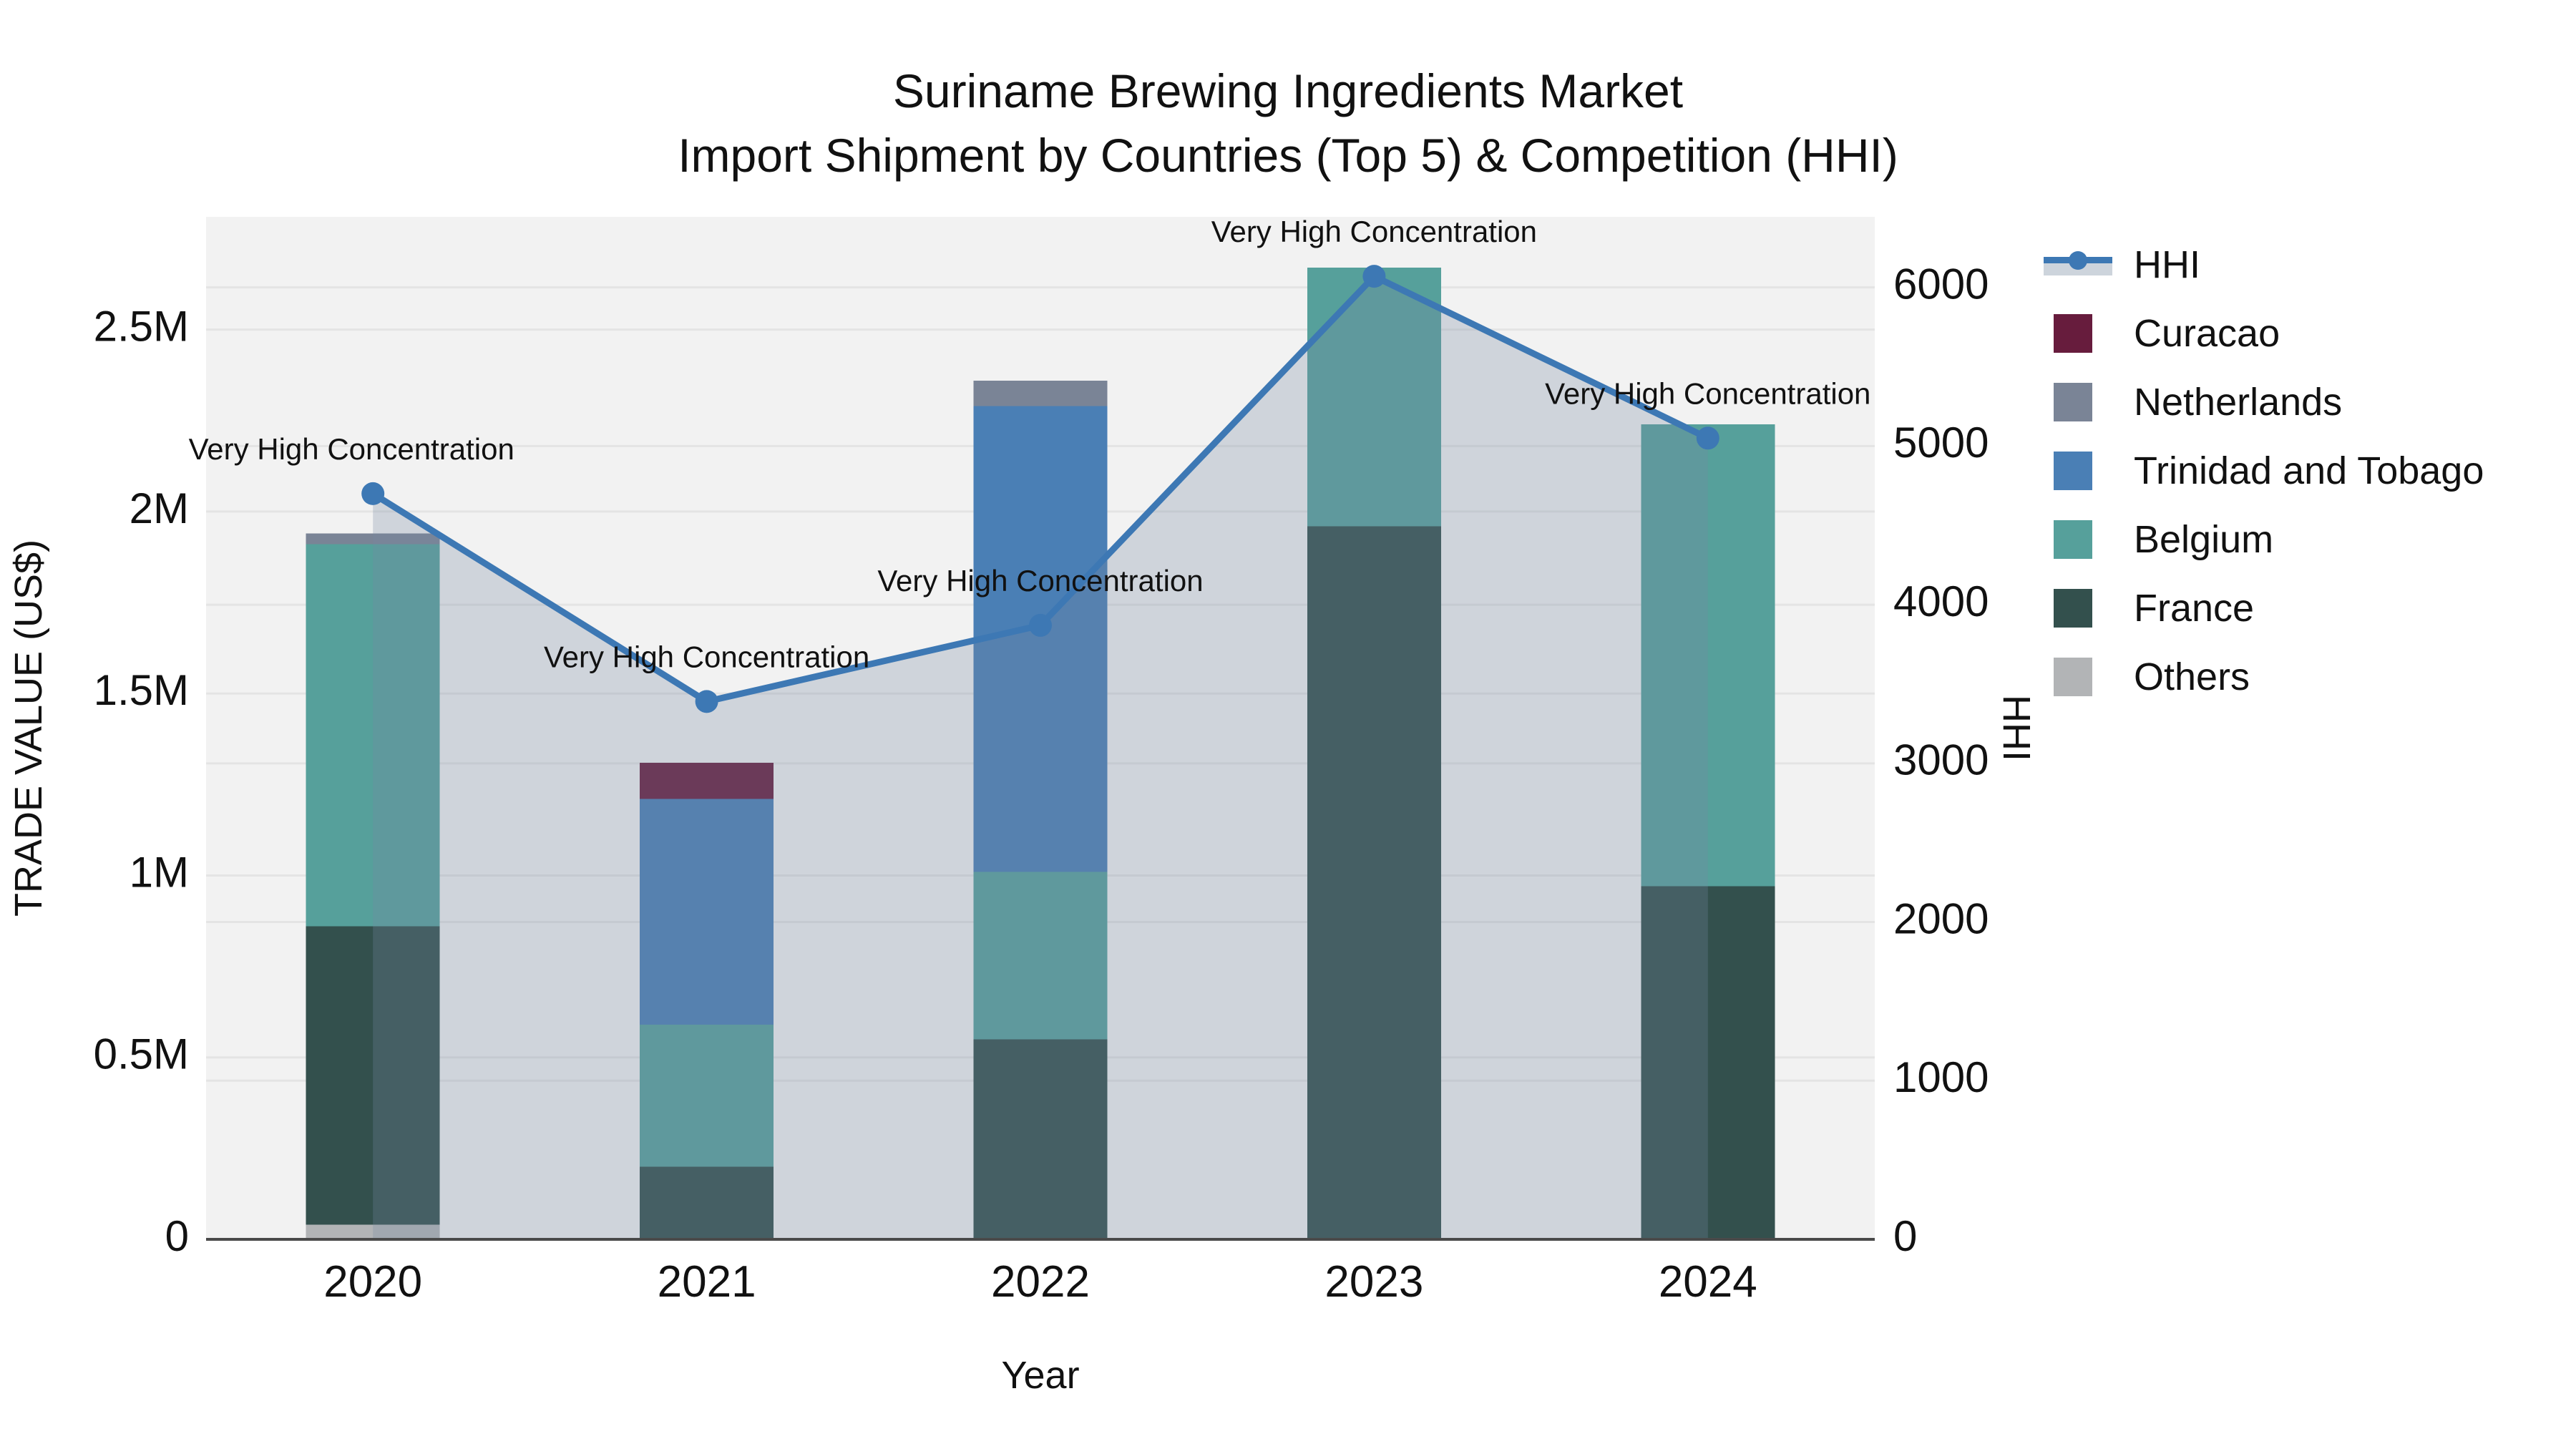 The width and height of the screenshot is (2576, 1449). Describe the element at coordinates (1941, 1077) in the screenshot. I see `y-right-tick-1000: 1000` at that location.